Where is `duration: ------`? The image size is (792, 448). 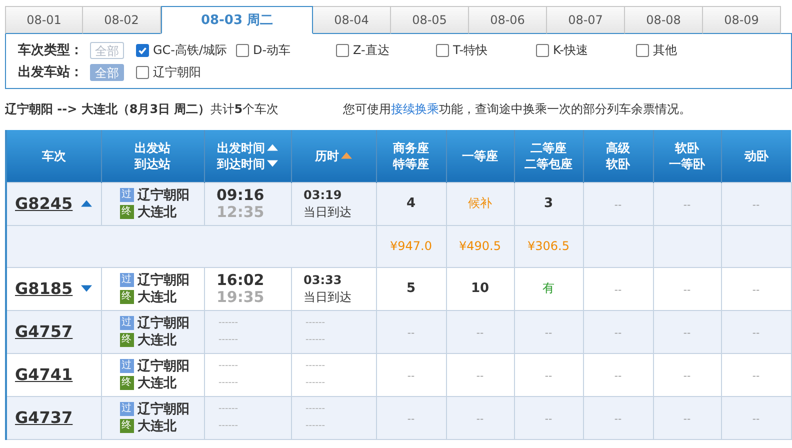 duration: ------ is located at coordinates (315, 366).